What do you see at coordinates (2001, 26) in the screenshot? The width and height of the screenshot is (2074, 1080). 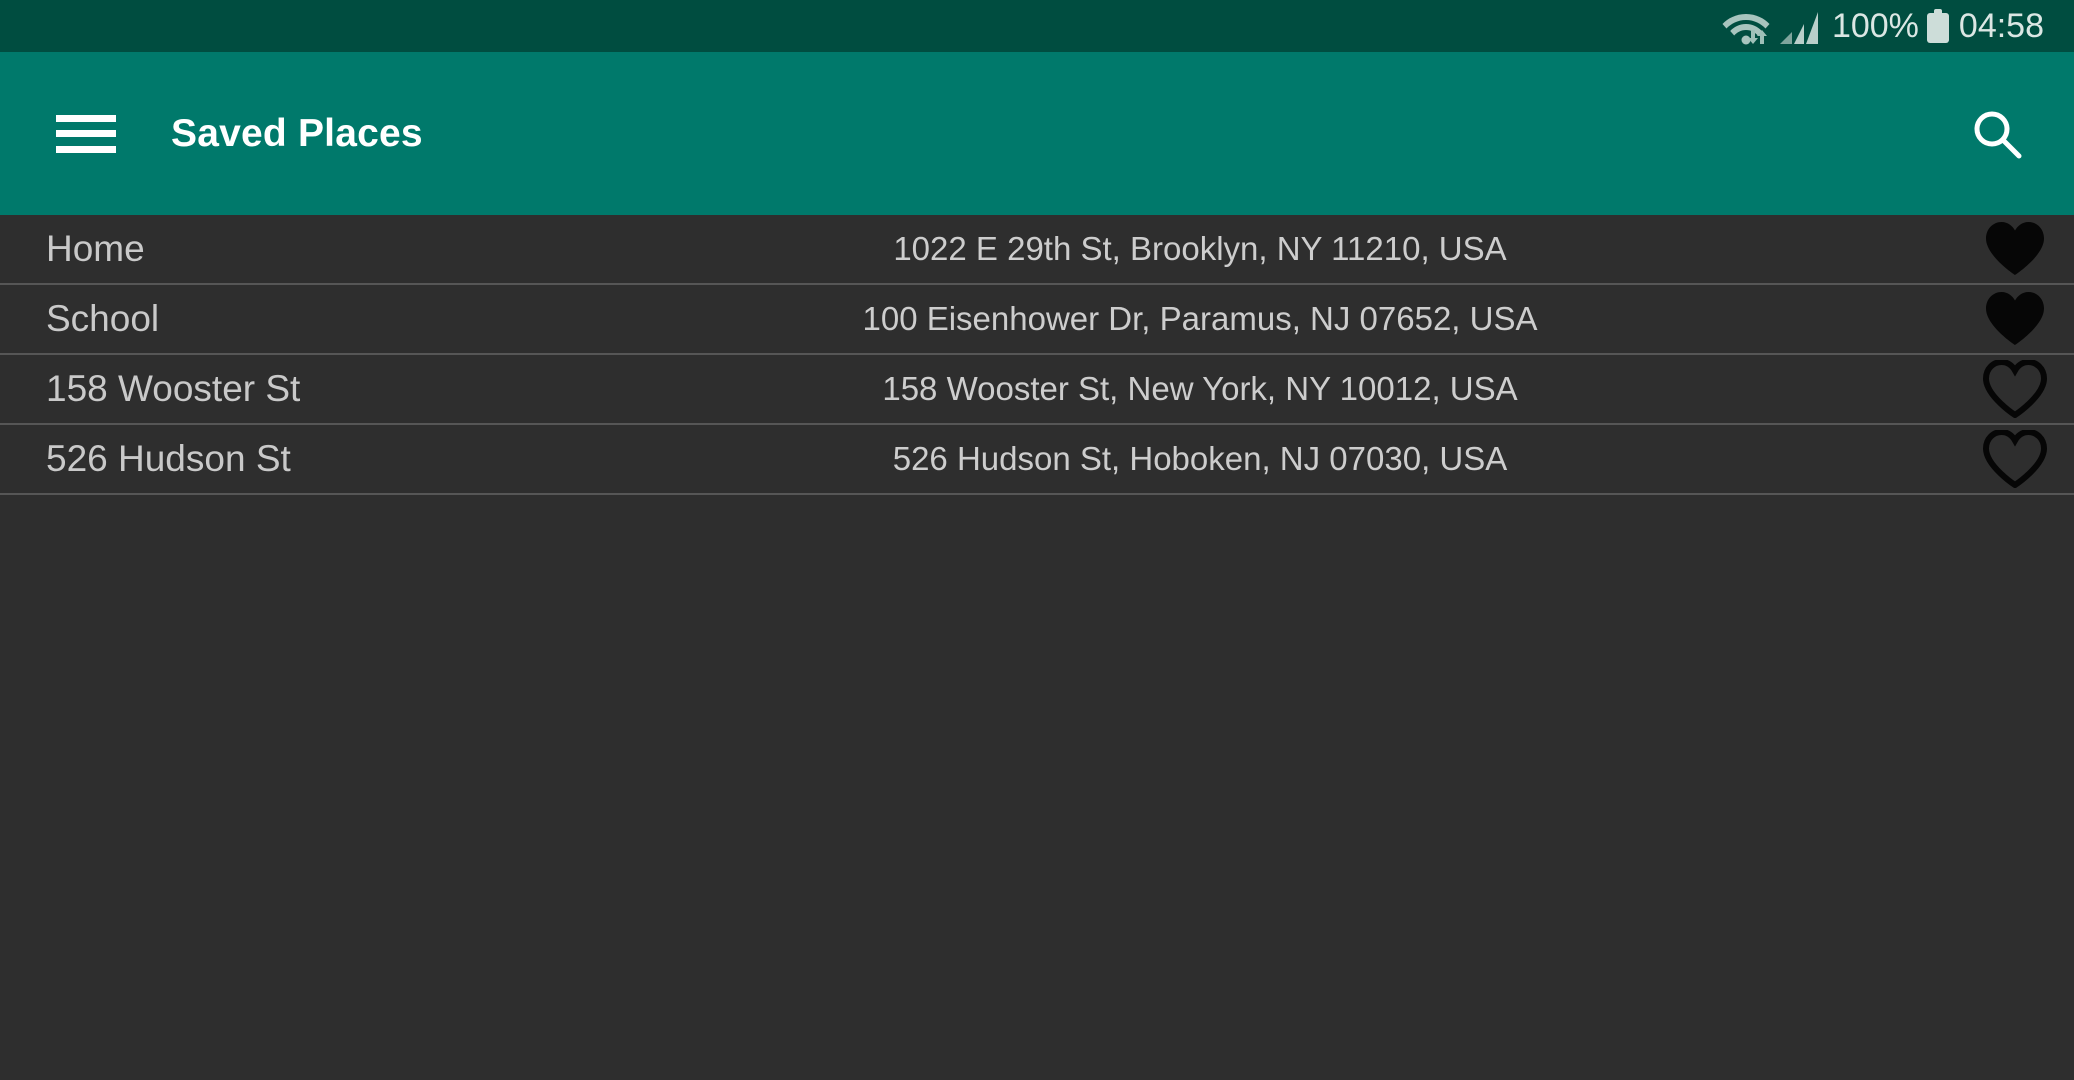 I see `status-bar-clock: 04:58` at bounding box center [2001, 26].